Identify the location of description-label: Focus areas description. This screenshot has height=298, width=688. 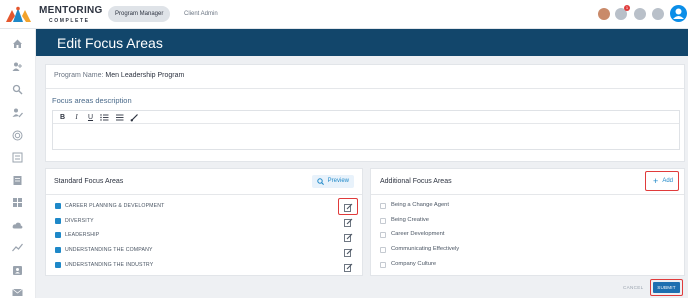
(92, 100).